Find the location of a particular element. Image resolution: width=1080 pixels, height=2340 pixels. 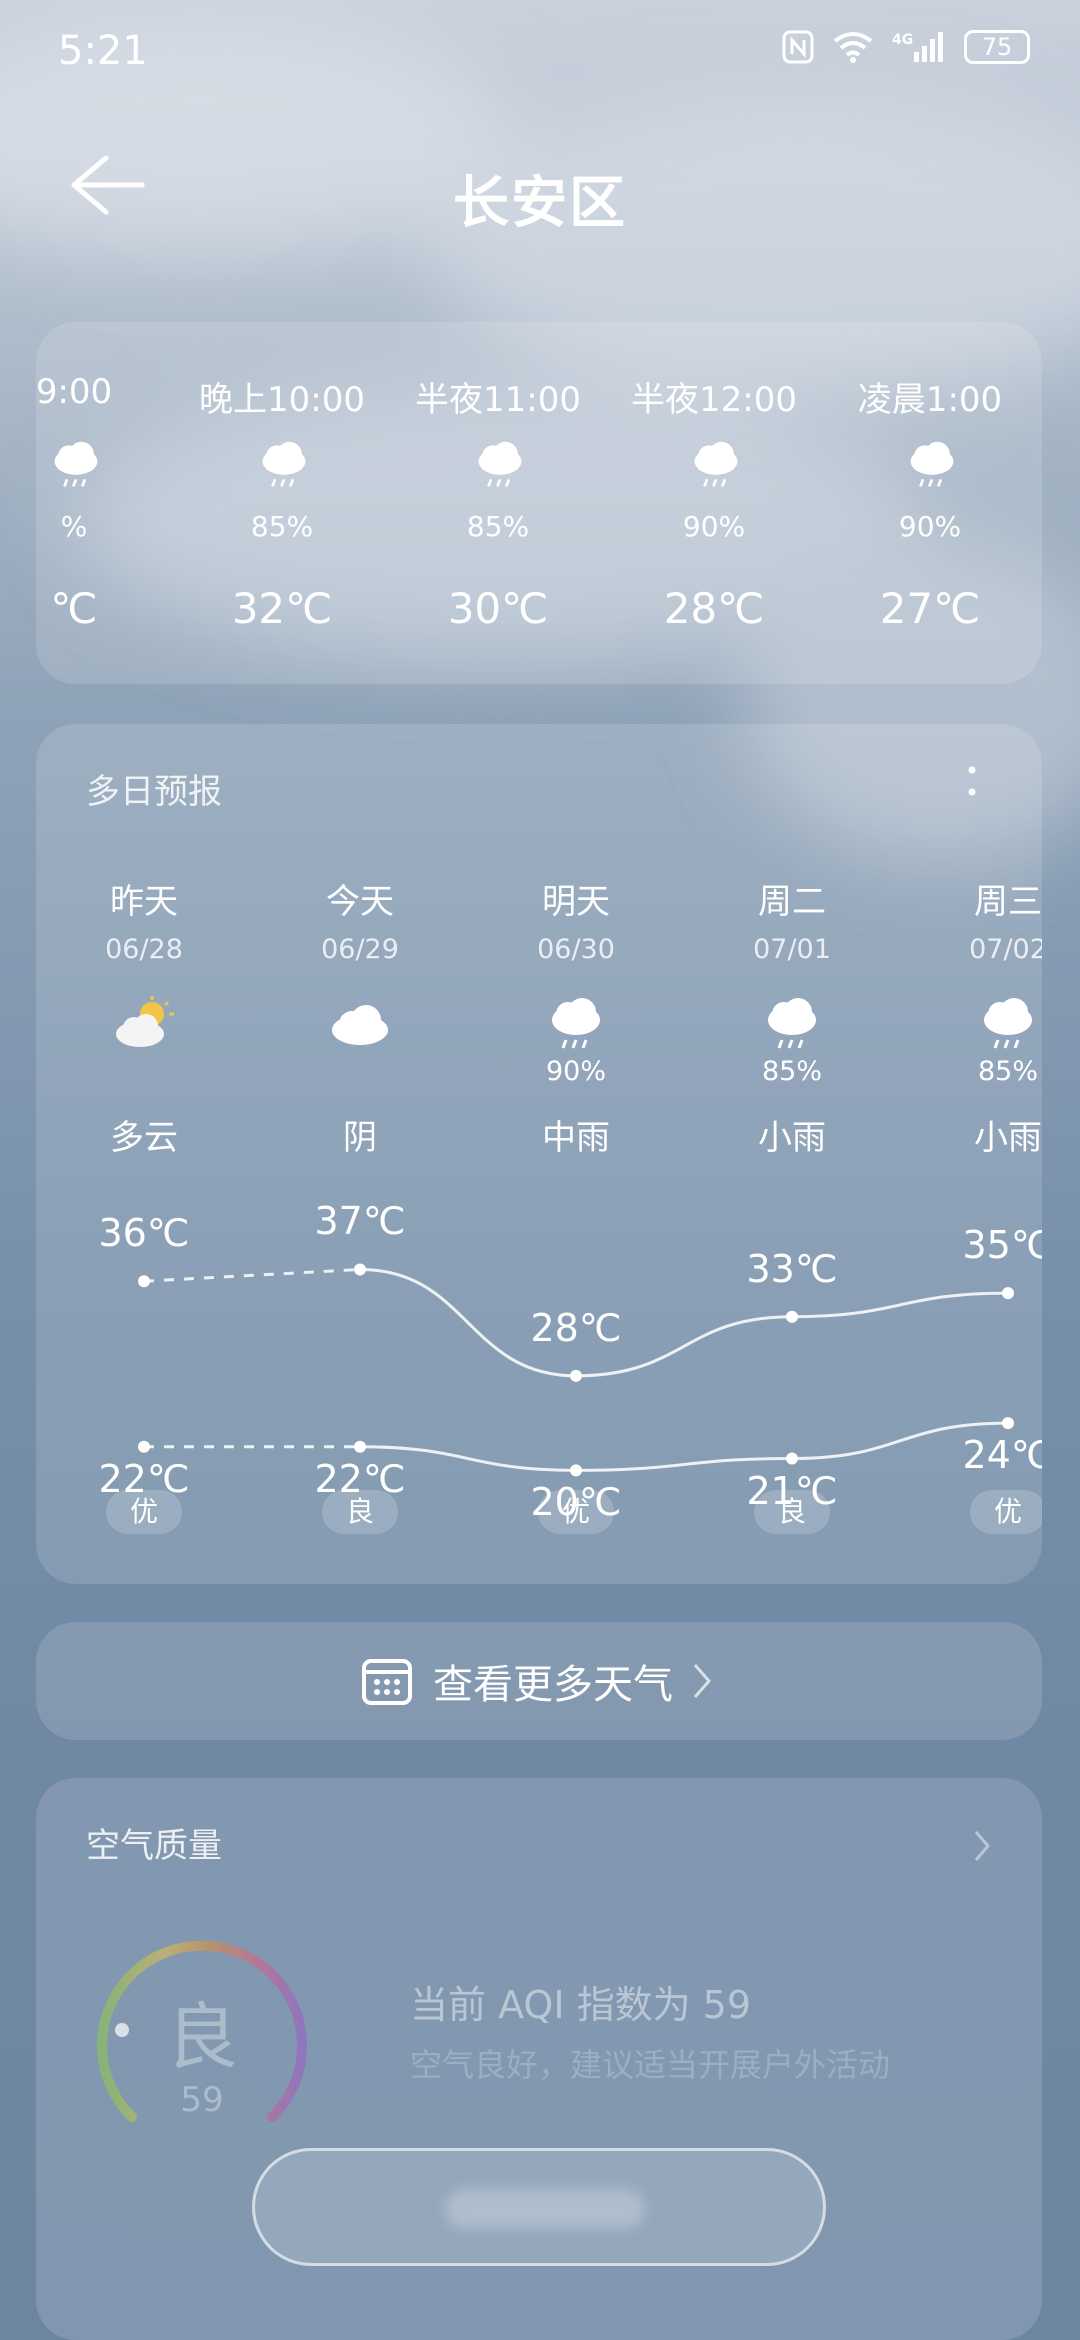

high-temp-past-line is located at coordinates (252, 1275).